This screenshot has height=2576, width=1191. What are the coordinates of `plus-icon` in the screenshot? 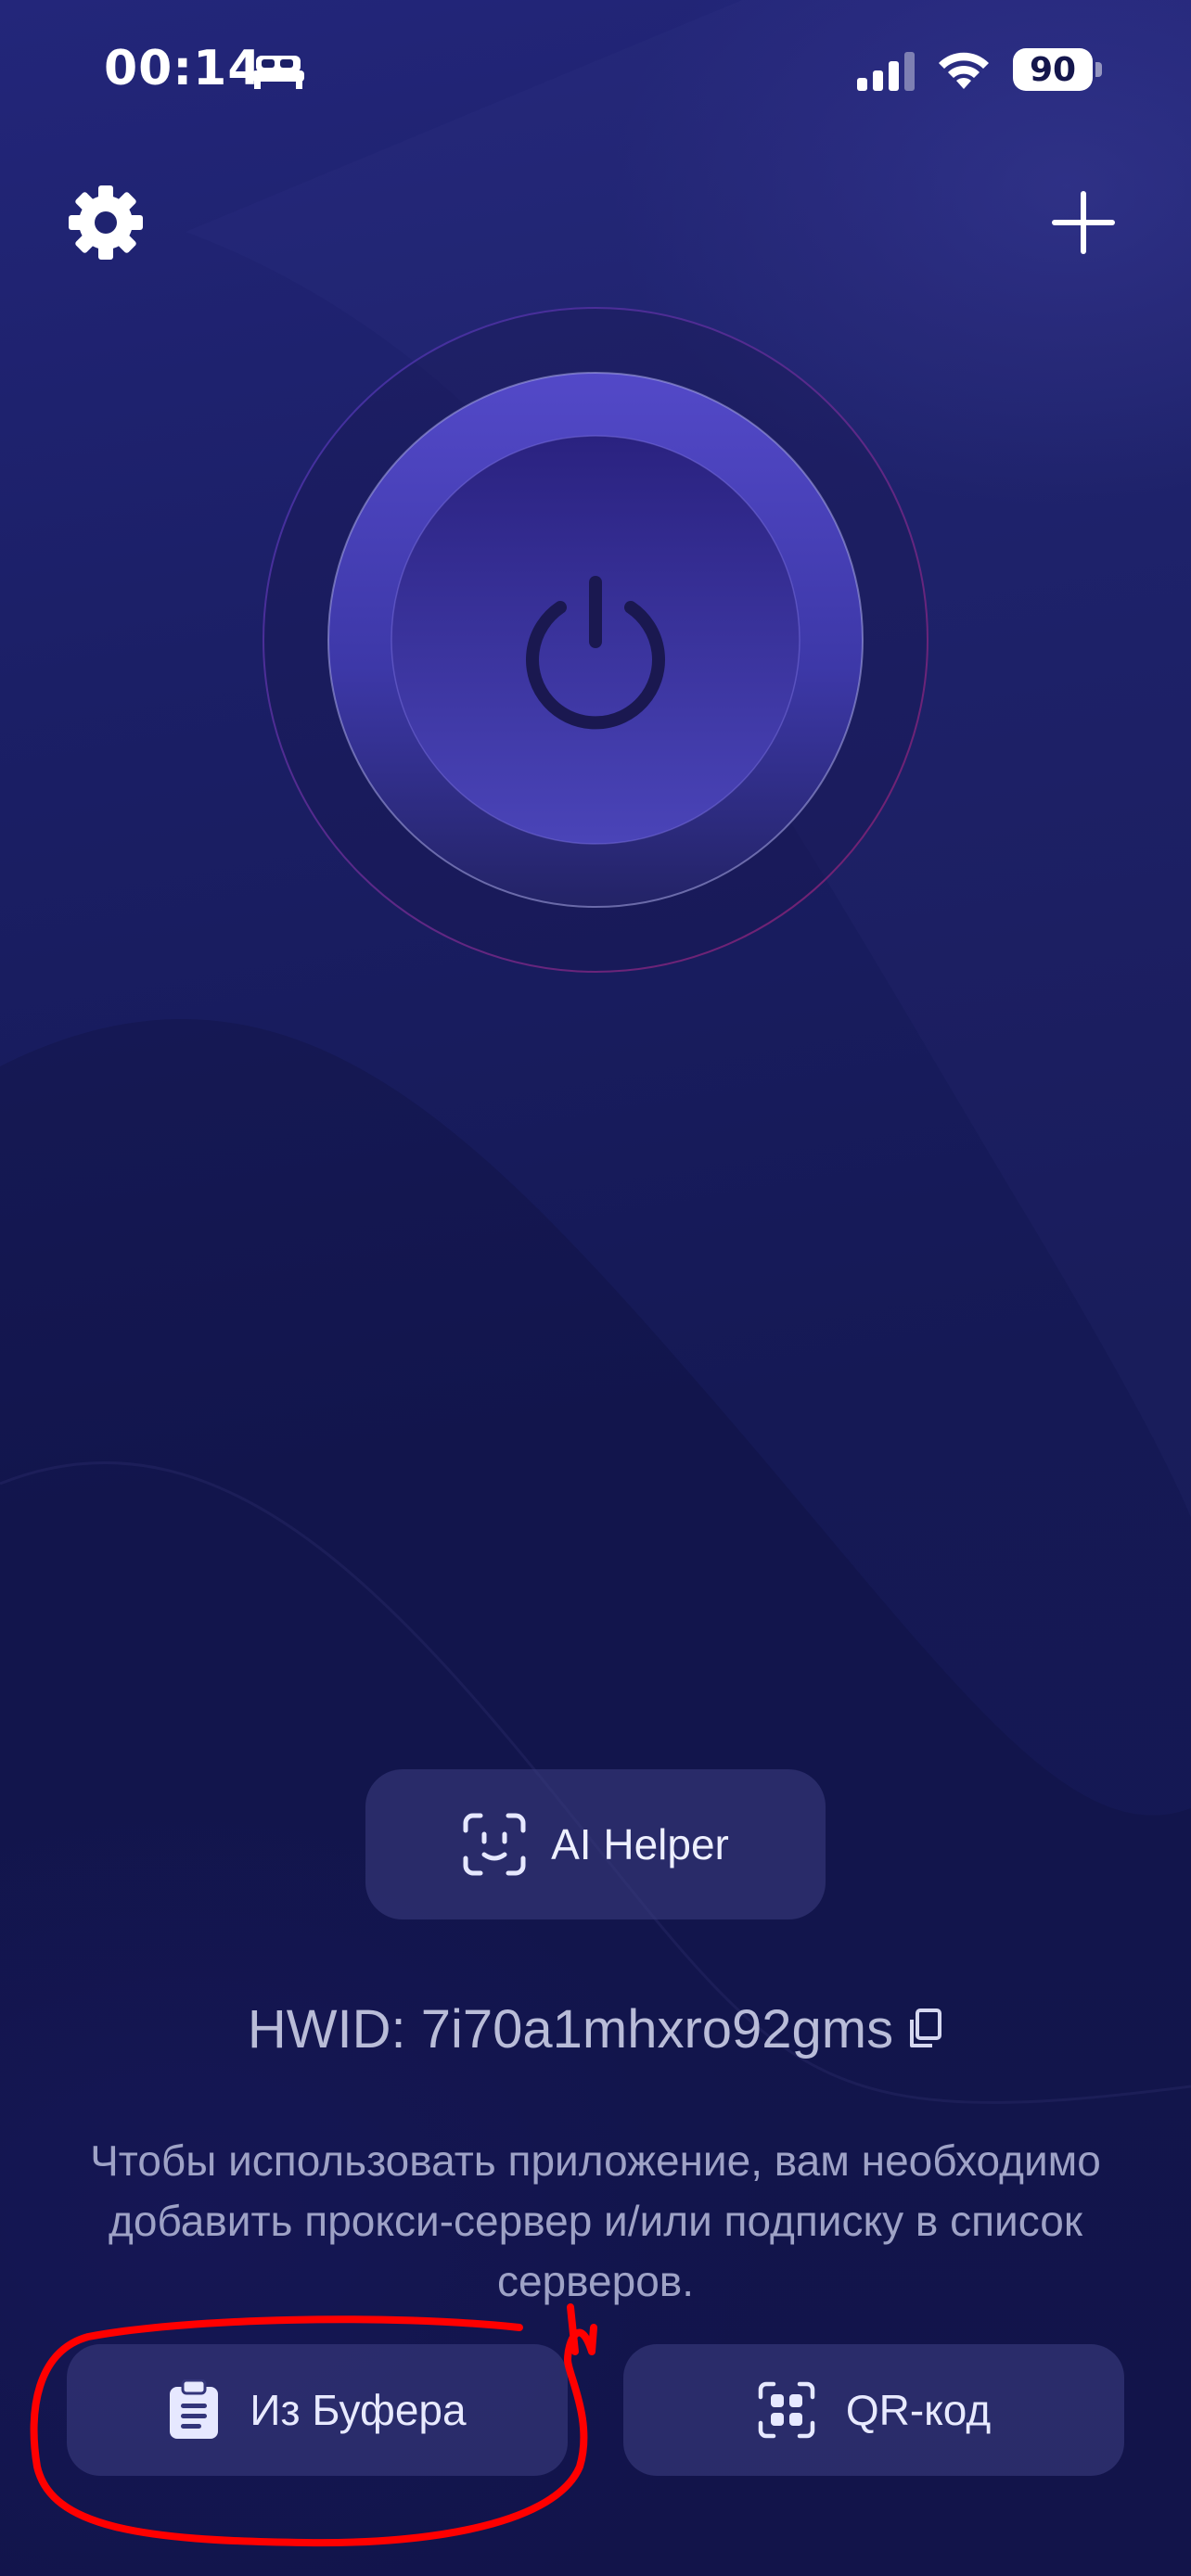 It's located at (1084, 222).